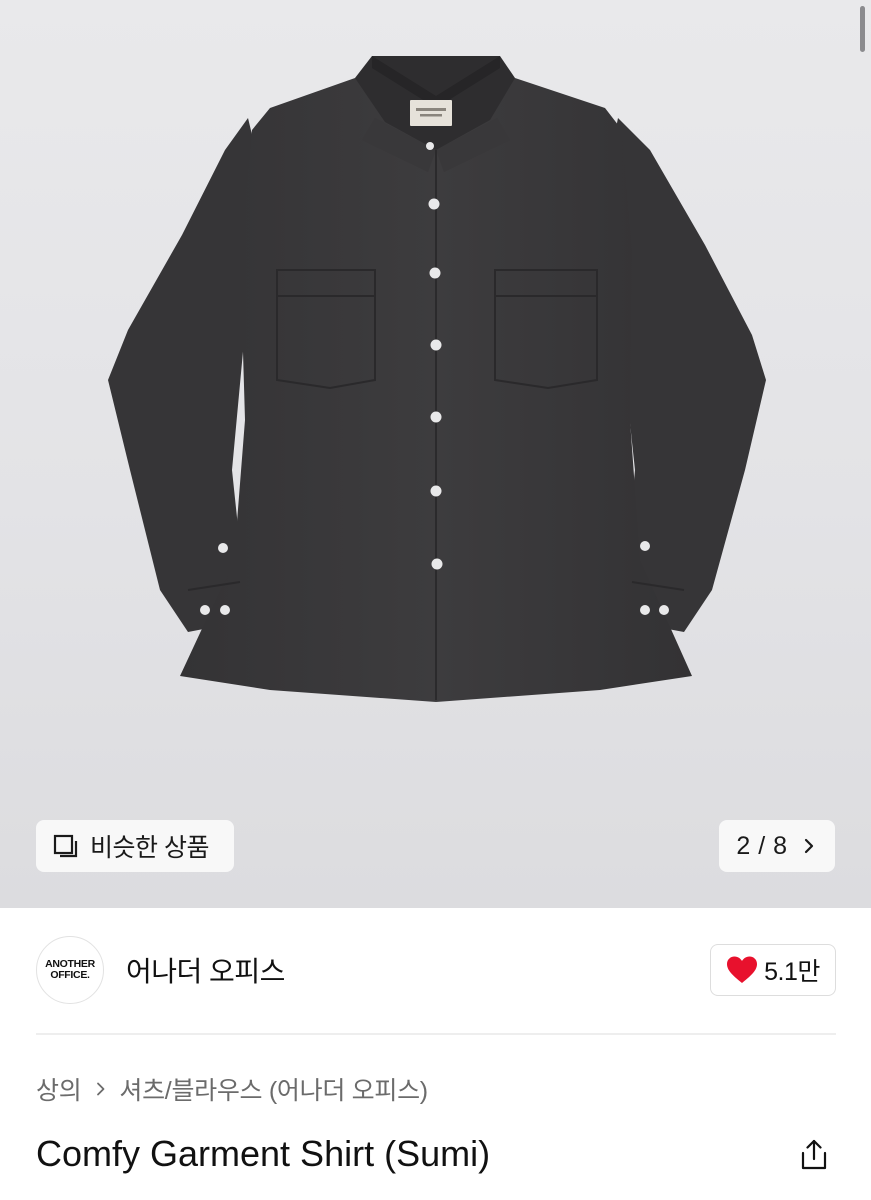 This screenshot has height=1200, width=871. I want to click on brand-logo-line2: OFFICE., so click(70, 975).